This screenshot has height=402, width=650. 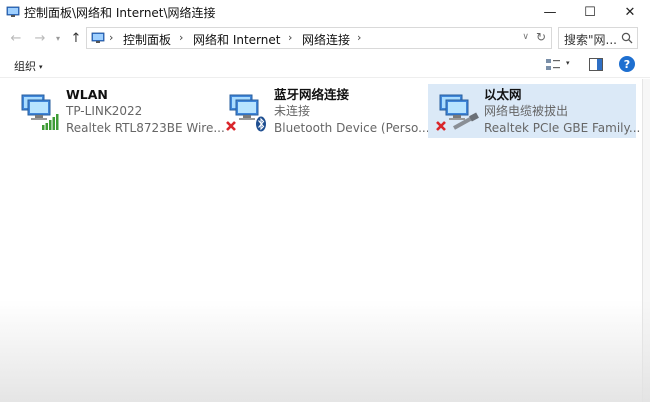 I want to click on connection-name: 以太网, so click(x=503, y=94).